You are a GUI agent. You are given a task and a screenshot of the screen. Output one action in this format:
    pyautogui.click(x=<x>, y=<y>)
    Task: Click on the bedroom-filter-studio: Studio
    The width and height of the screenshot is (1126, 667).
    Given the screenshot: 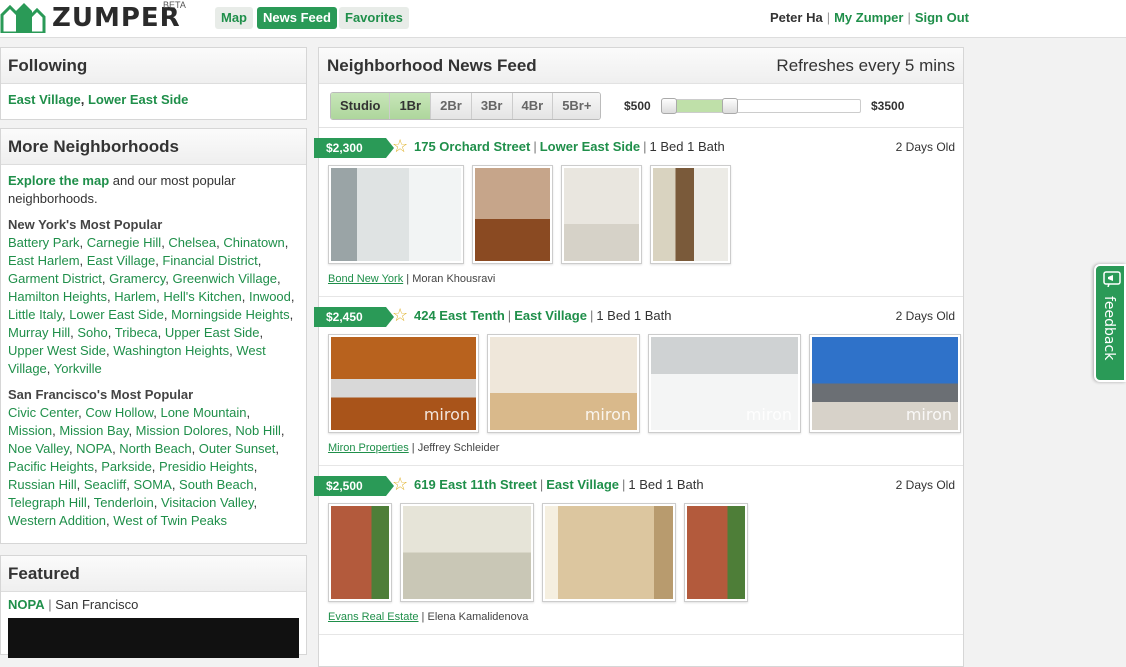 What is the action you would take?
    pyautogui.click(x=360, y=106)
    